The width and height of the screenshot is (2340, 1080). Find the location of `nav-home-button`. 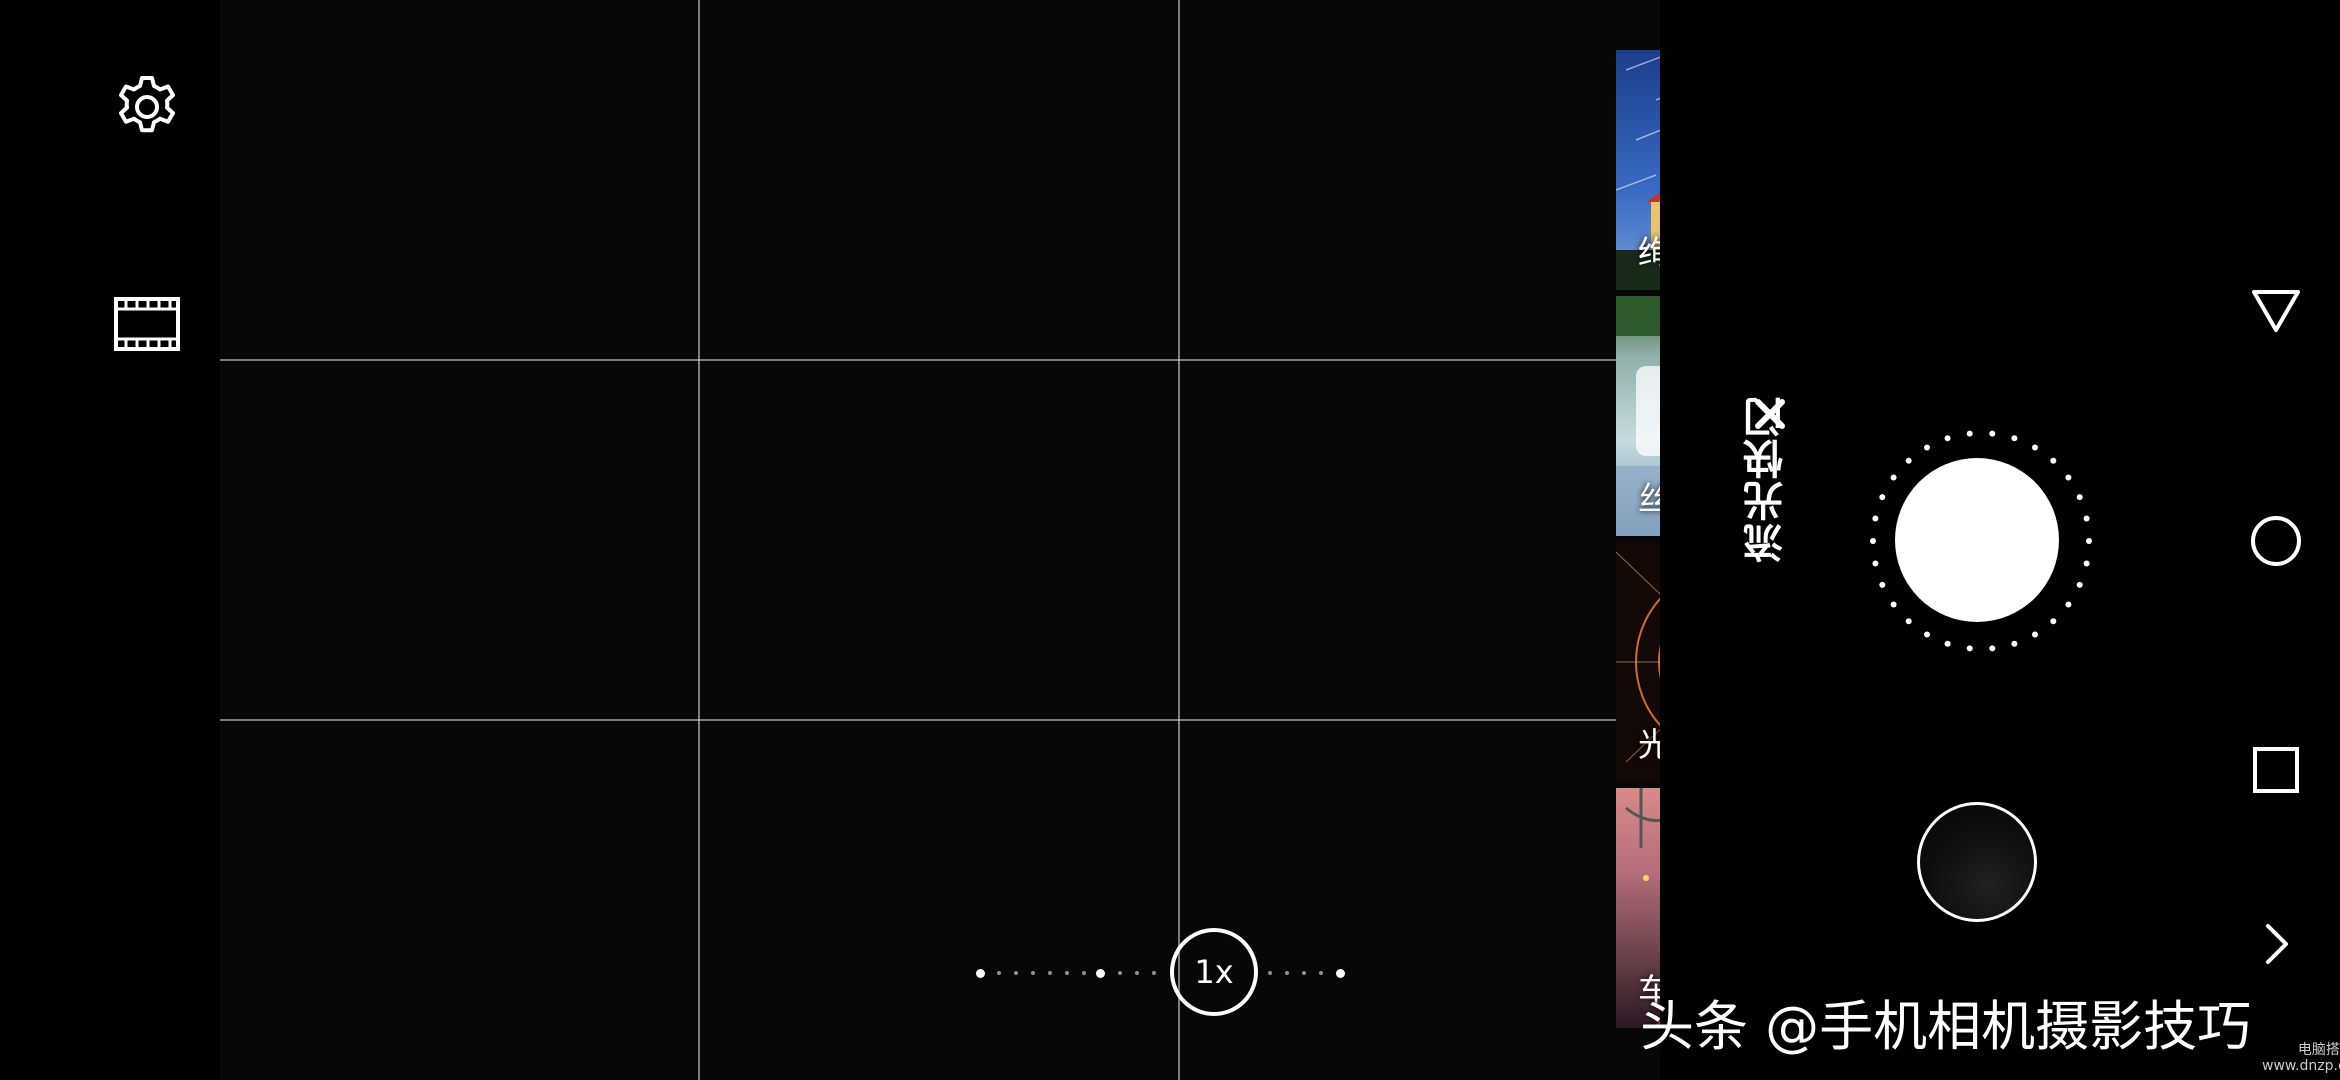

nav-home-button is located at coordinates (2276, 541).